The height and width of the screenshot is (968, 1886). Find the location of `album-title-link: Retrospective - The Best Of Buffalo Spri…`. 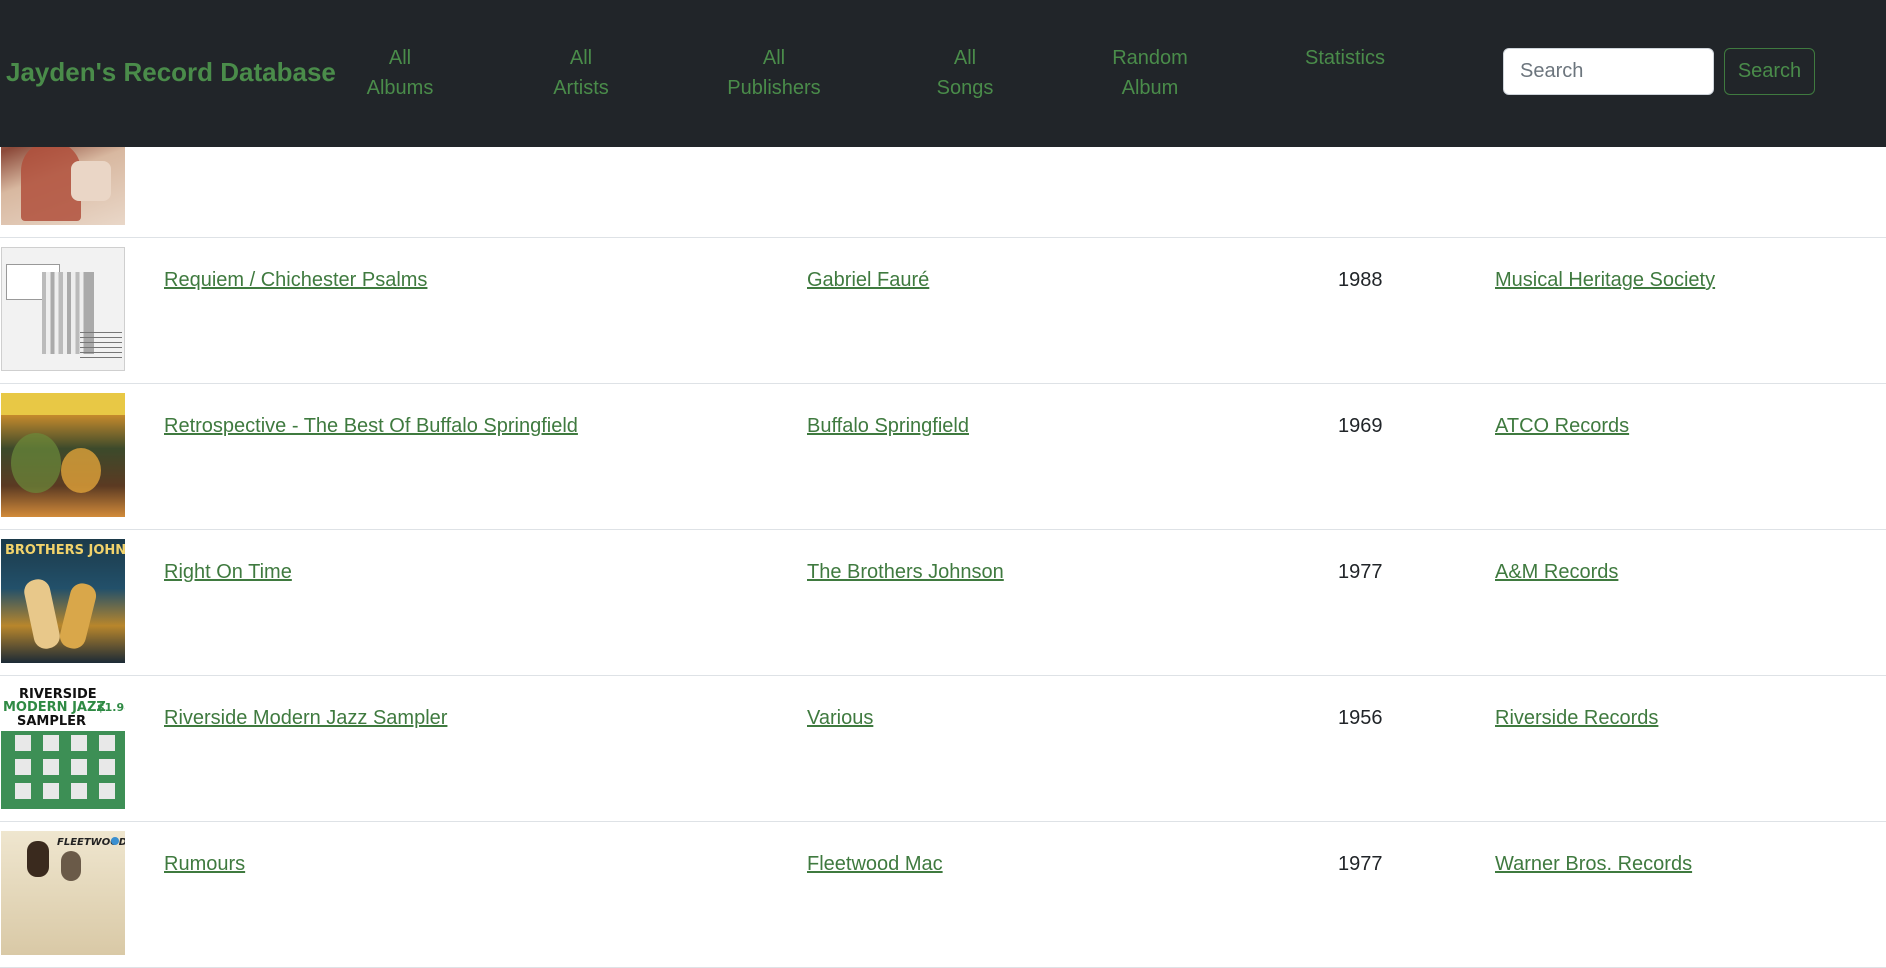

album-title-link: Retrospective - The Best Of Buffalo Spri… is located at coordinates (371, 426).